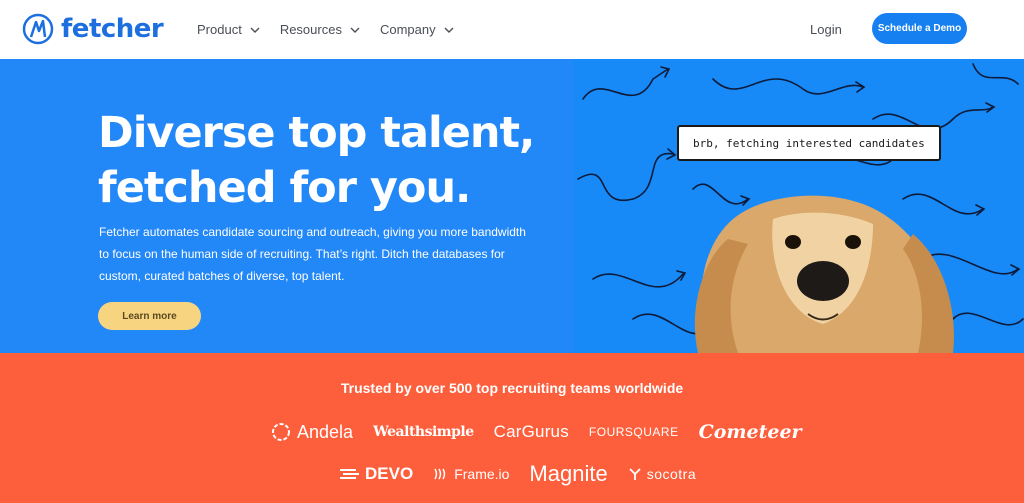 This screenshot has width=1024, height=503. I want to click on menu-item-product: Product, so click(228, 30).